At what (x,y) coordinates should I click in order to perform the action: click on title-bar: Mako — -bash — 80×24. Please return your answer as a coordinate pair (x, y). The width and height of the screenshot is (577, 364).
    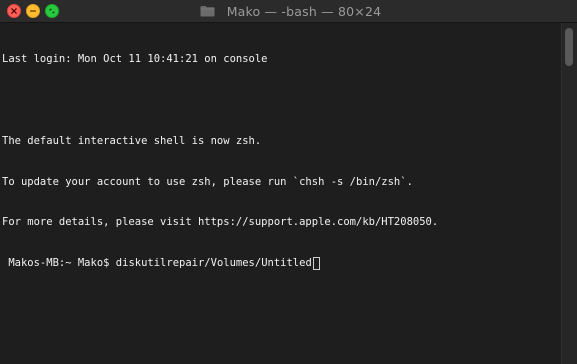
    Looking at the image, I should click on (288, 11).